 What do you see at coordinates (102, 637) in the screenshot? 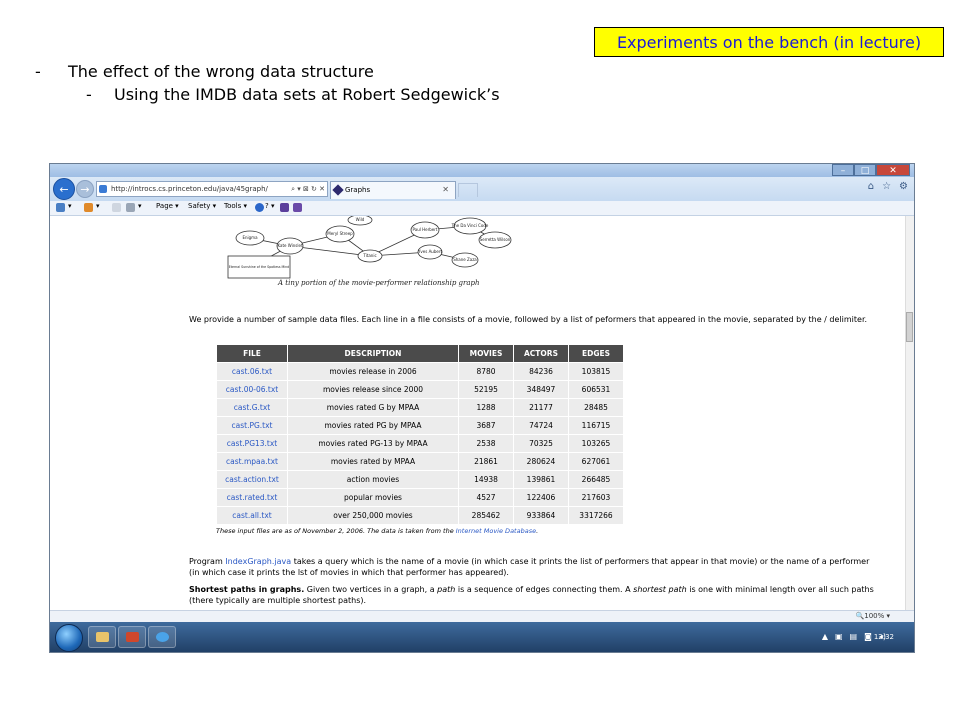
I see `taskbar-explorer` at bounding box center [102, 637].